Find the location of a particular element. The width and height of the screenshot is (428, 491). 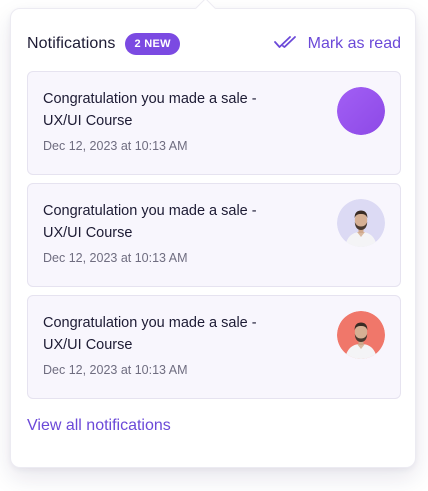

new-count-badge: 2 NEW is located at coordinates (152, 44).